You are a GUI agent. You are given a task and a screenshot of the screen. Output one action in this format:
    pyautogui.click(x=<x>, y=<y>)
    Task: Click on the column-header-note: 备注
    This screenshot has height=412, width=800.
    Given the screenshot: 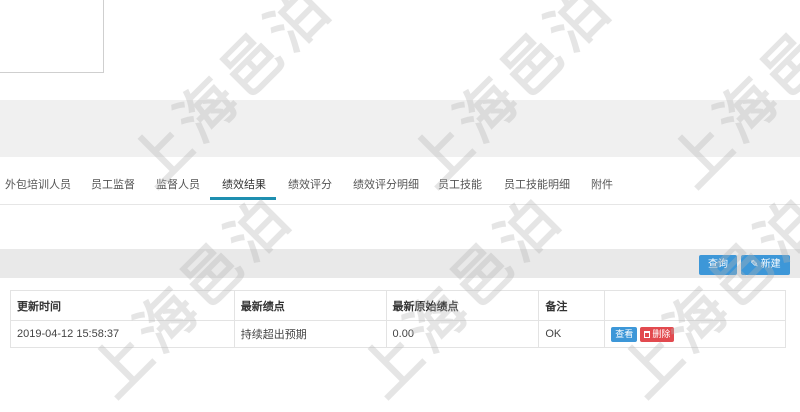 What is the action you would take?
    pyautogui.click(x=572, y=305)
    